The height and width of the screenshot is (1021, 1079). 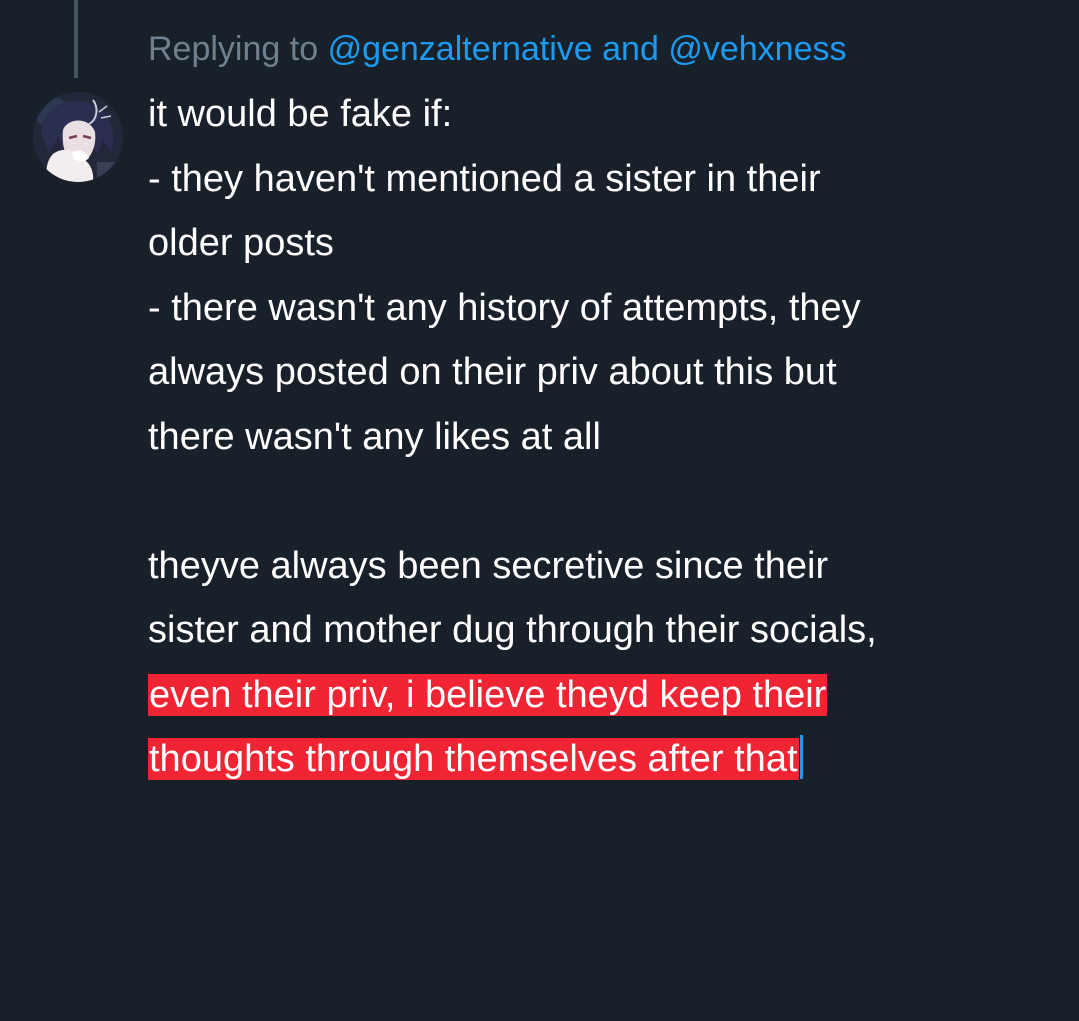 What do you see at coordinates (76, 39) in the screenshot?
I see `thread-connector-line` at bounding box center [76, 39].